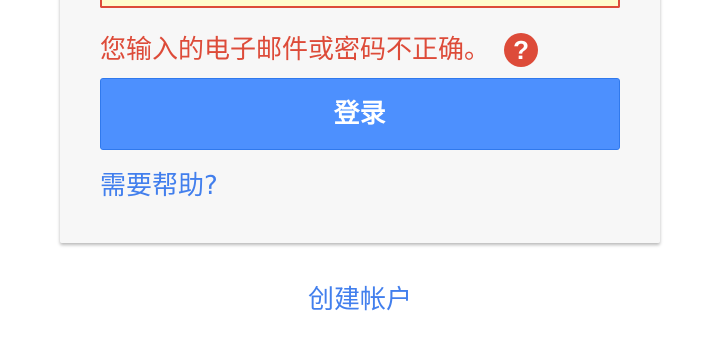 The height and width of the screenshot is (350, 720). What do you see at coordinates (159, 186) in the screenshot?
I see `need-help-link: 需要帮助?` at bounding box center [159, 186].